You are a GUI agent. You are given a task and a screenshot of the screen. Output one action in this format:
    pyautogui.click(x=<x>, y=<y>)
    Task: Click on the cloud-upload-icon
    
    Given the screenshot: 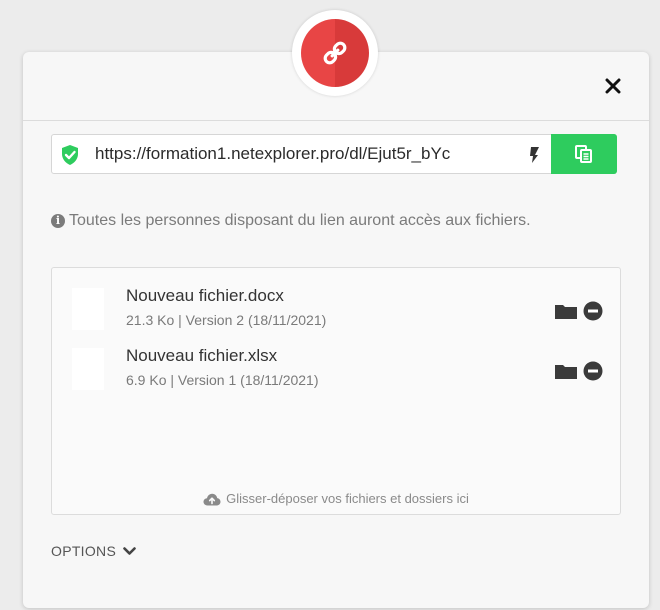 What is the action you would take?
    pyautogui.click(x=212, y=499)
    